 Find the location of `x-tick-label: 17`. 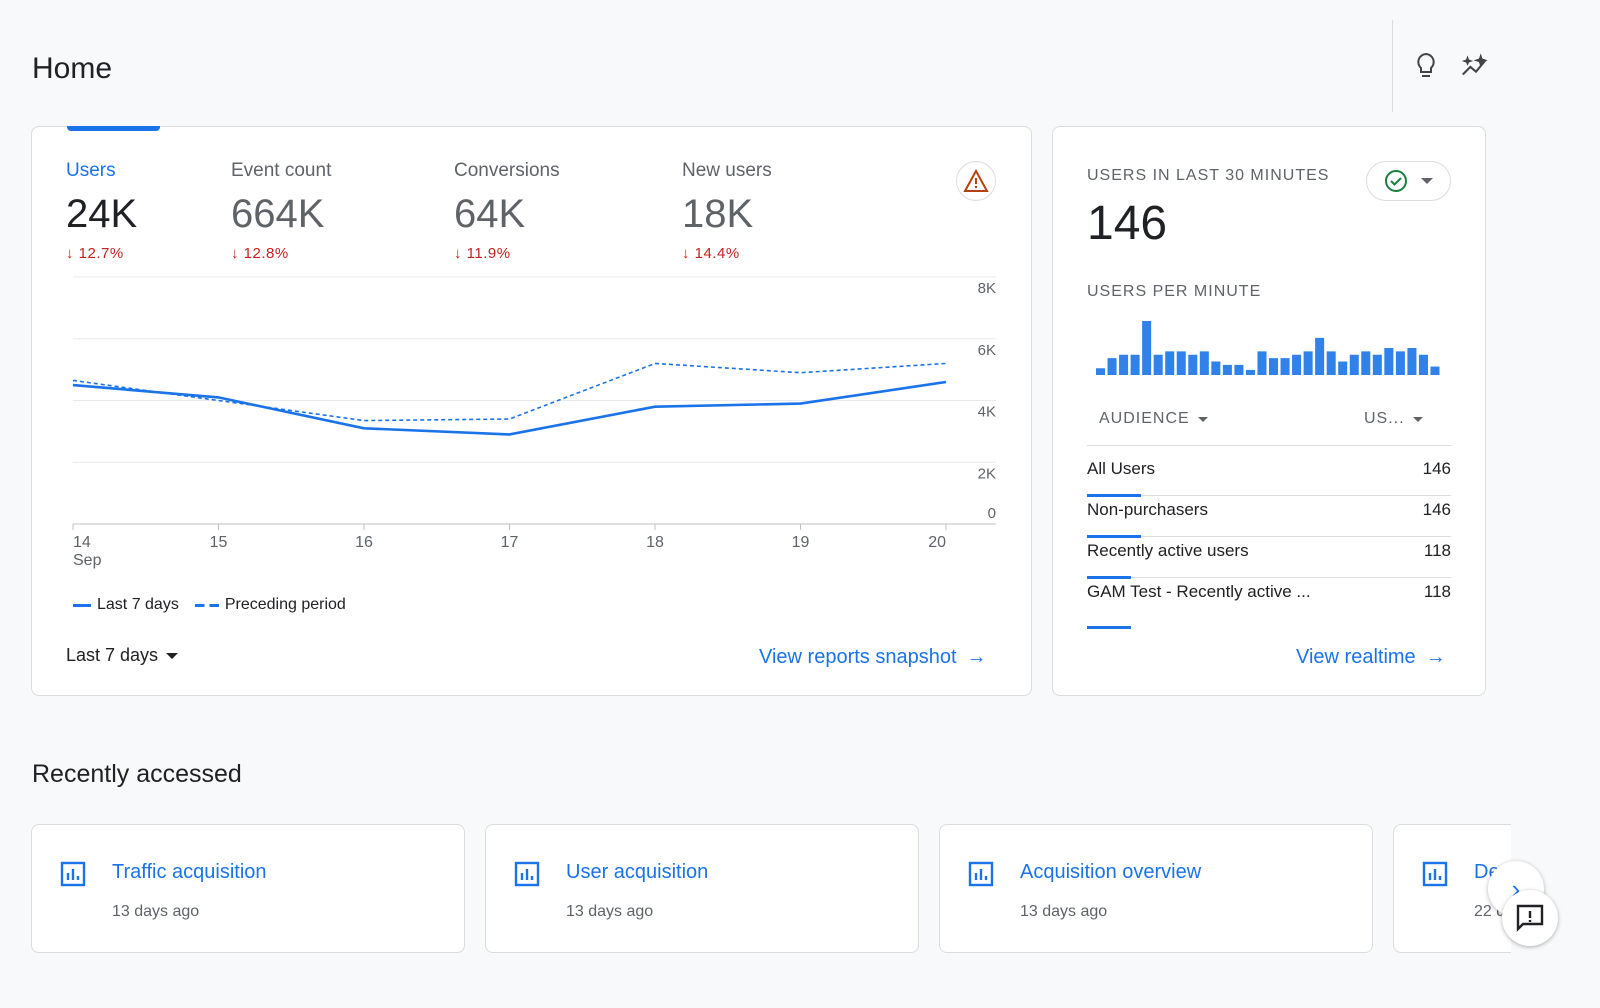

x-tick-label: 17 is located at coordinates (510, 542).